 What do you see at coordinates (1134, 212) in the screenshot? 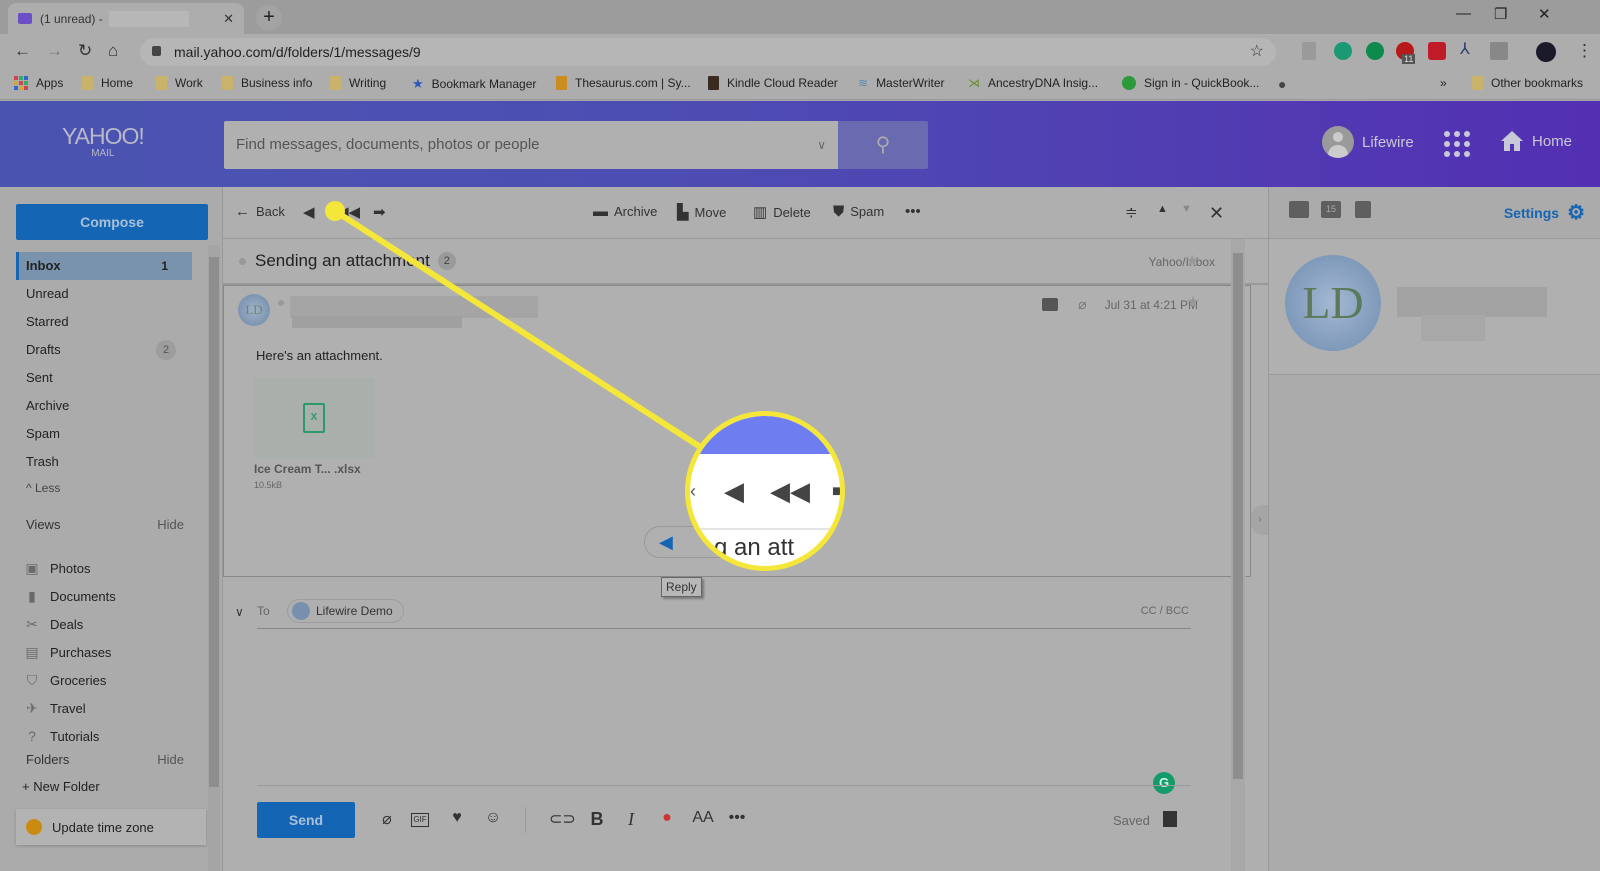
I see `expand-collapse-button: ≑` at bounding box center [1134, 212].